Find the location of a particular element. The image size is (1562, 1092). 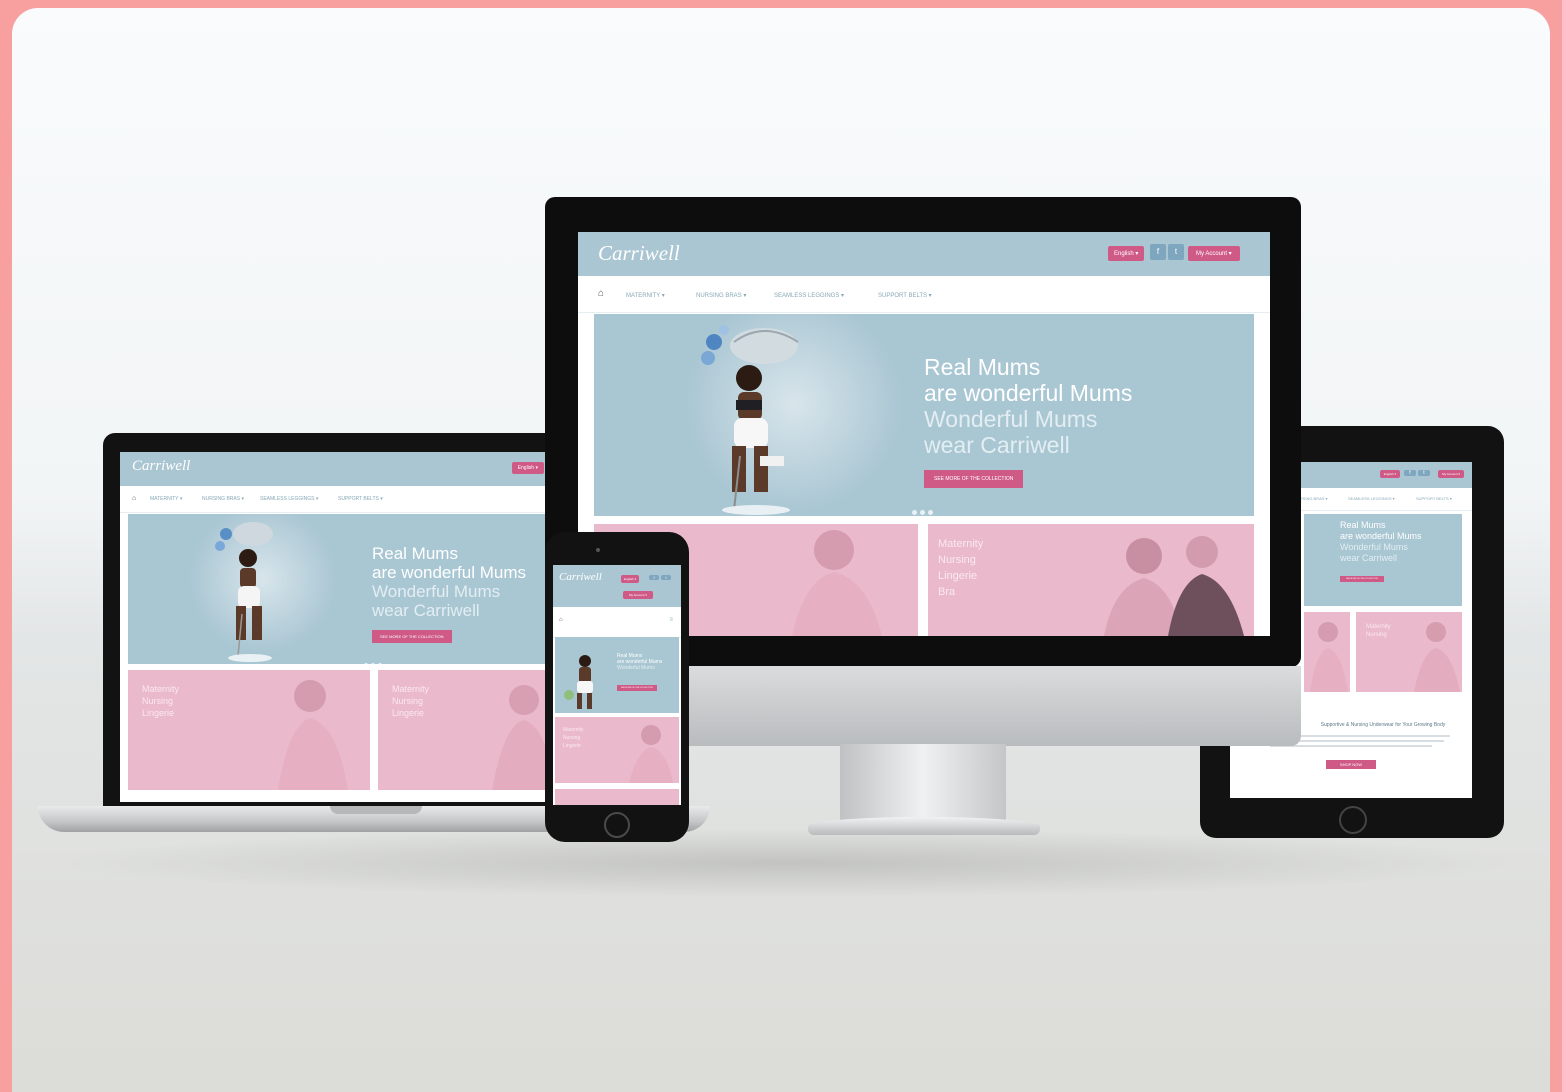

site-header: Carriwell English ▾ is located at coordinates (338, 469).